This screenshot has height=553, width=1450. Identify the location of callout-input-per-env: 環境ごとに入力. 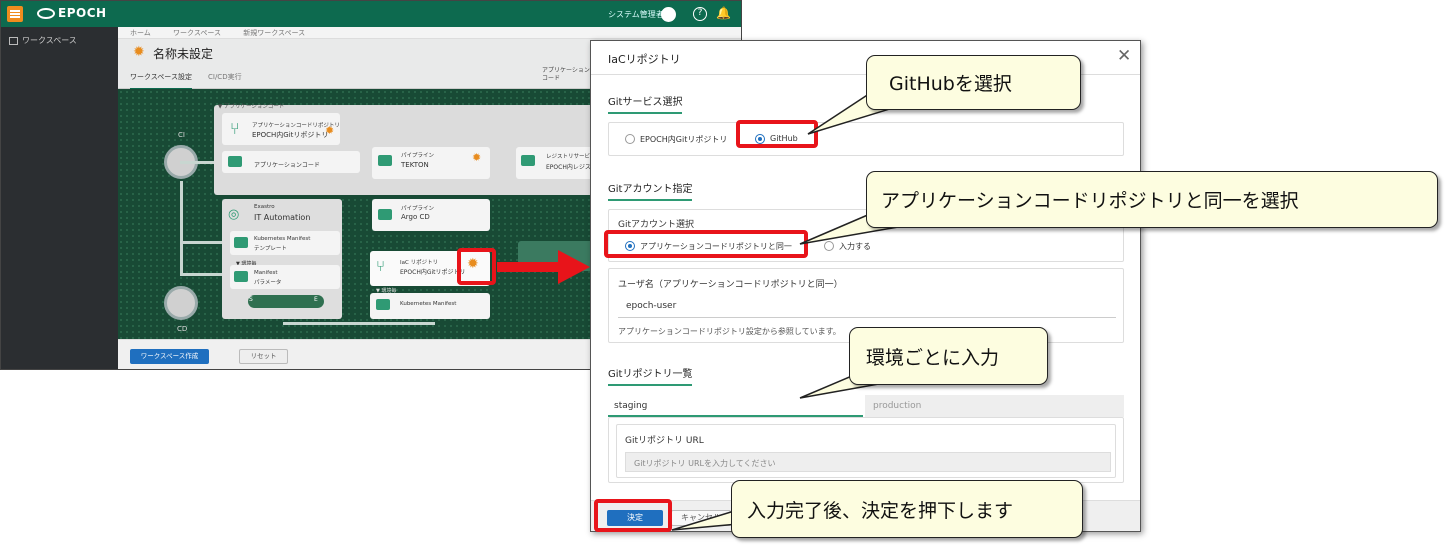
(948, 356).